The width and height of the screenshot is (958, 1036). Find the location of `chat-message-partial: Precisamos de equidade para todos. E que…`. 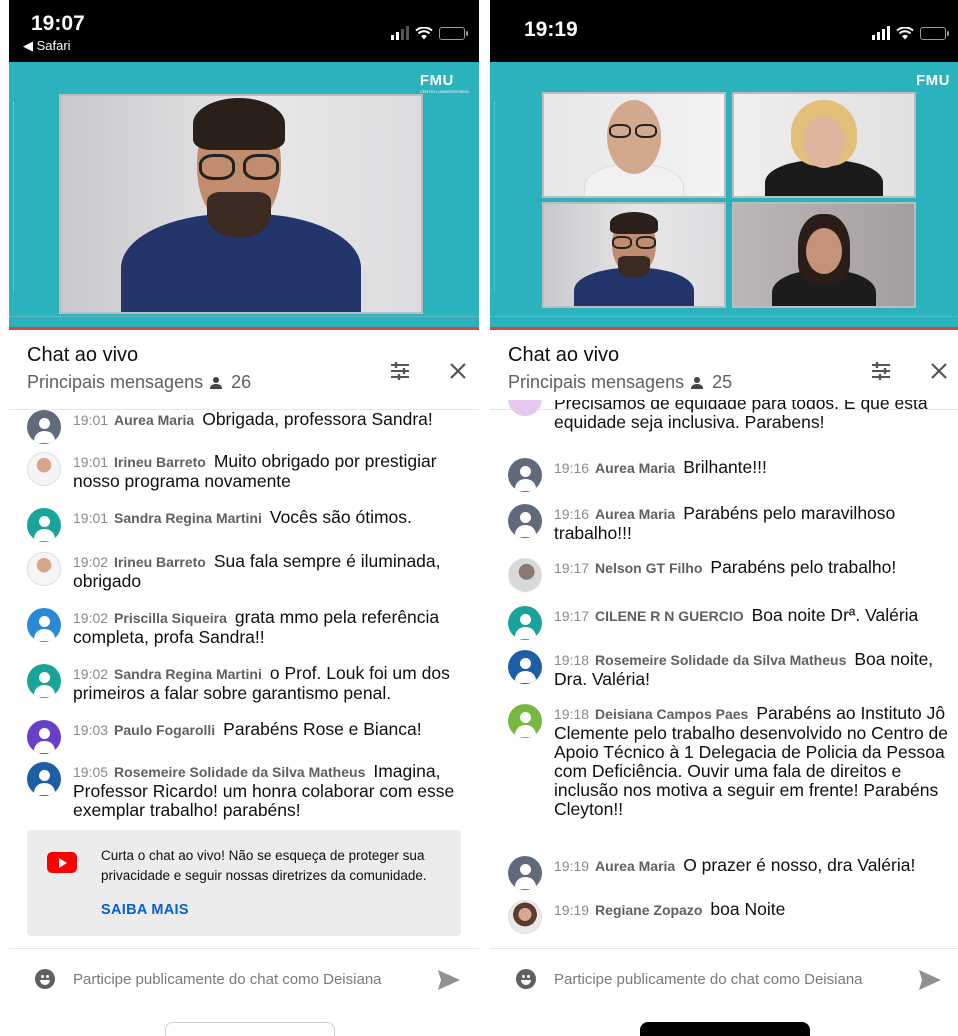

chat-message-partial: Precisamos de equidade para todos. E que… is located at coordinates (729, 416).